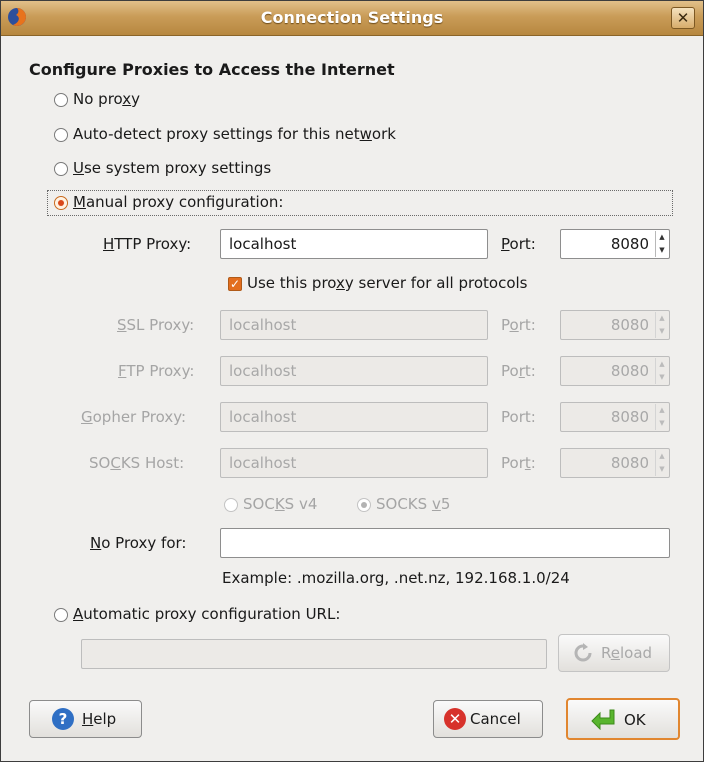 The width and height of the screenshot is (704, 762). Describe the element at coordinates (63, 719) in the screenshot. I see `help-icon: ?` at that location.